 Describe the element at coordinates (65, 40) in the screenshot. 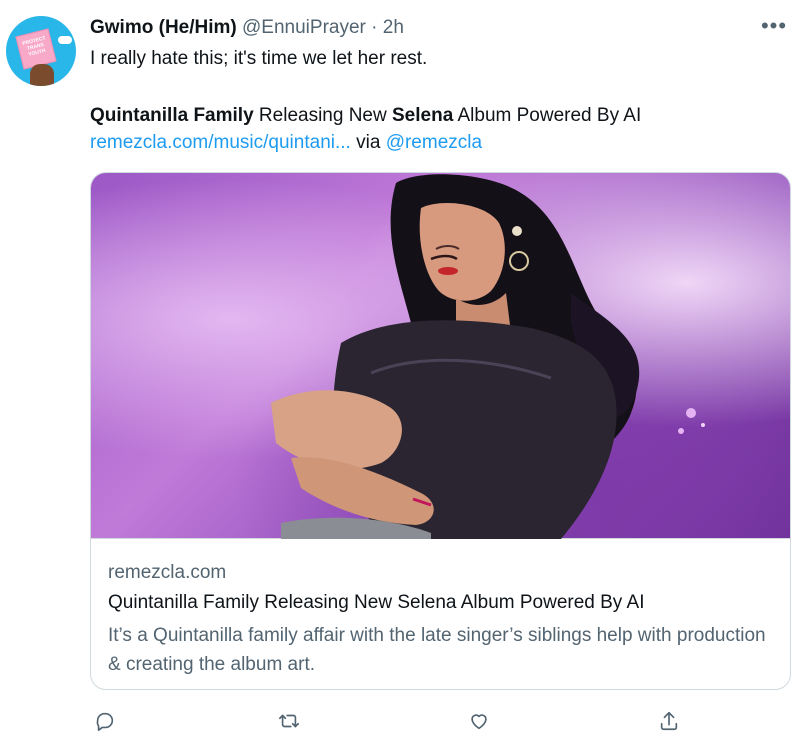

I see `avatar-cloud` at that location.